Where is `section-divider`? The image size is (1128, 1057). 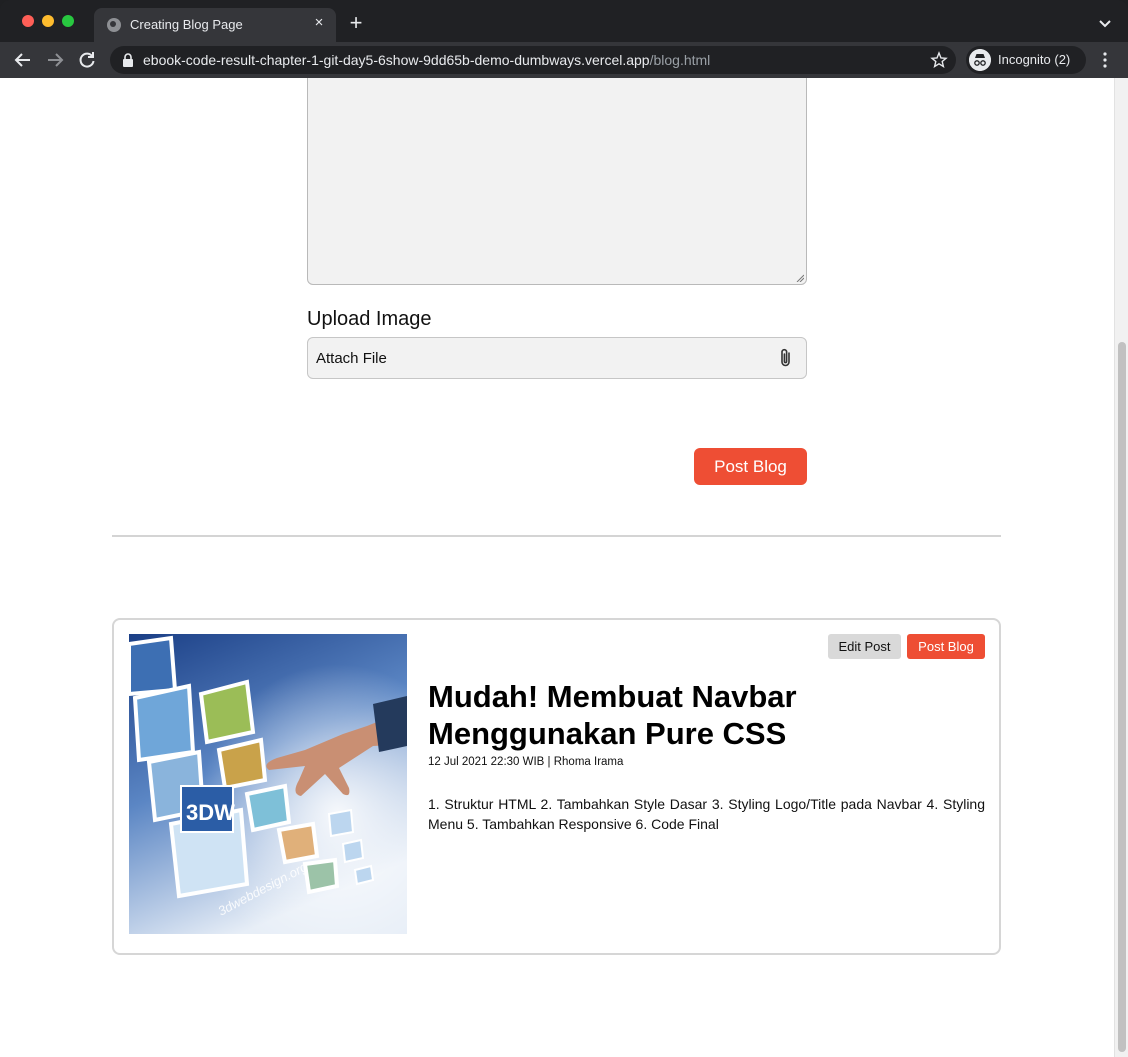
section-divider is located at coordinates (556, 536).